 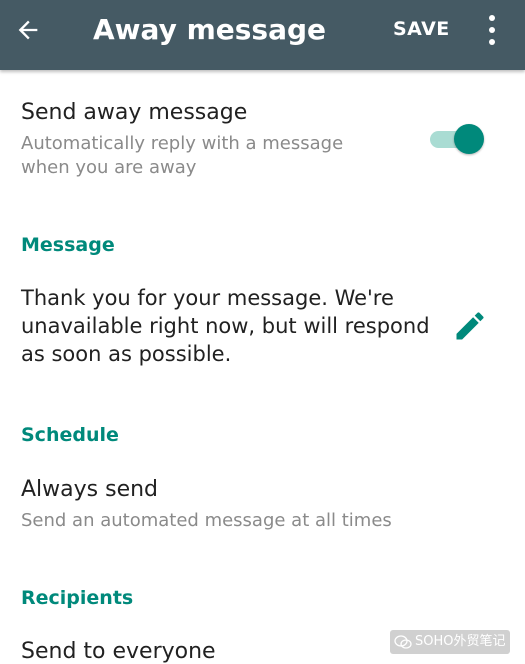 I want to click on message-section-header: Message, so click(x=68, y=245).